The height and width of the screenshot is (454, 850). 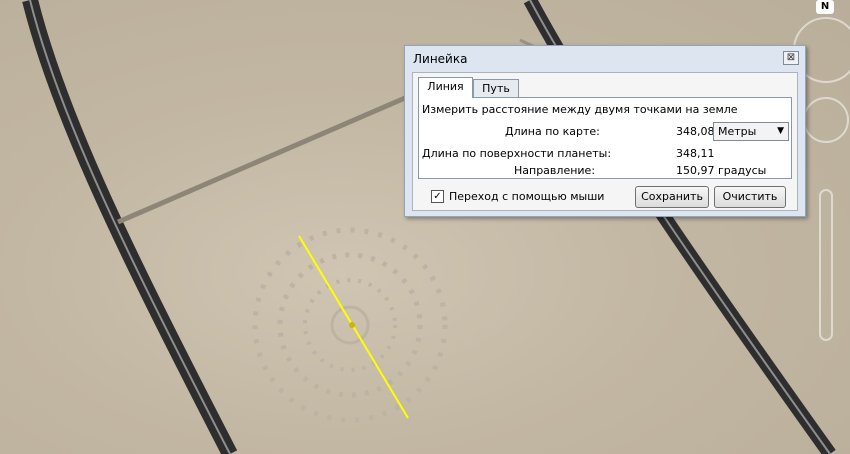 What do you see at coordinates (737, 131) in the screenshot?
I see `unit-select-value: Метры` at bounding box center [737, 131].